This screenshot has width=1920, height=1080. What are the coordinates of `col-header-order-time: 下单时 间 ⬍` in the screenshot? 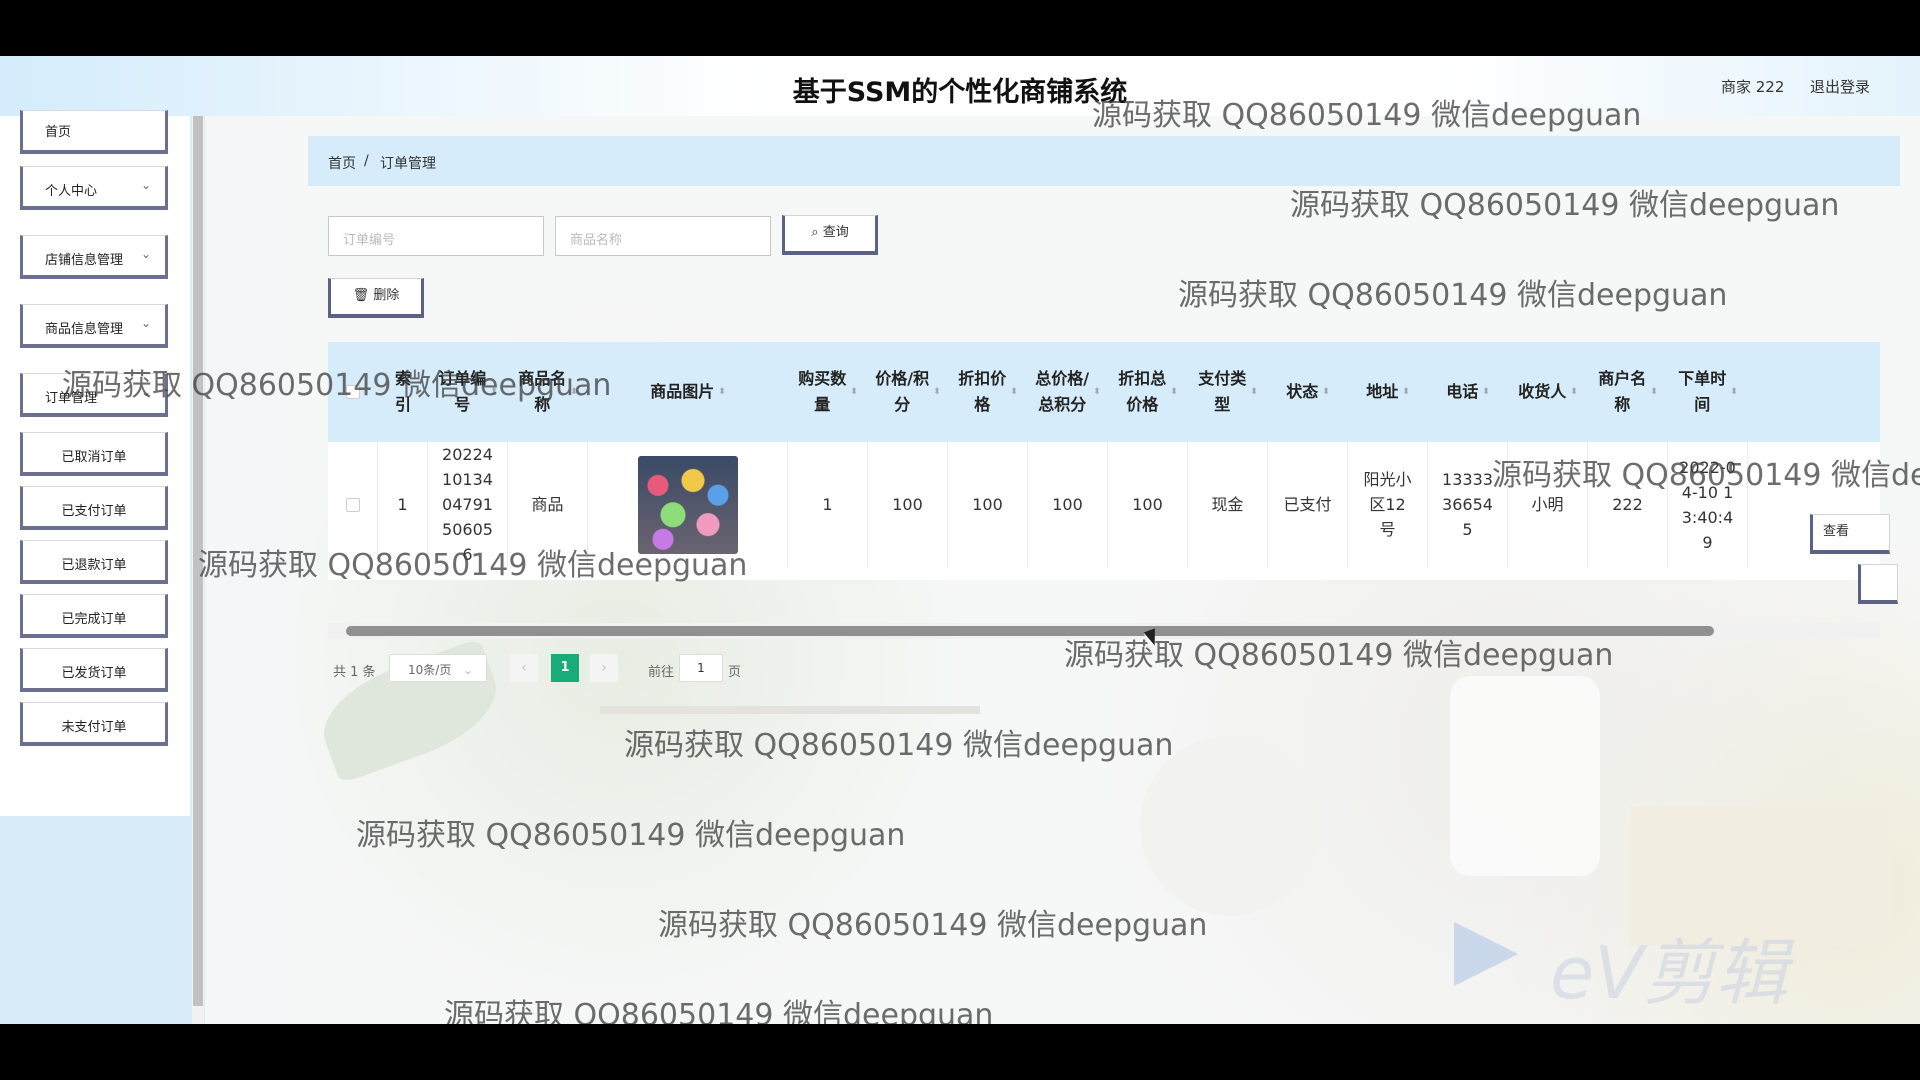 It's located at (1708, 392).